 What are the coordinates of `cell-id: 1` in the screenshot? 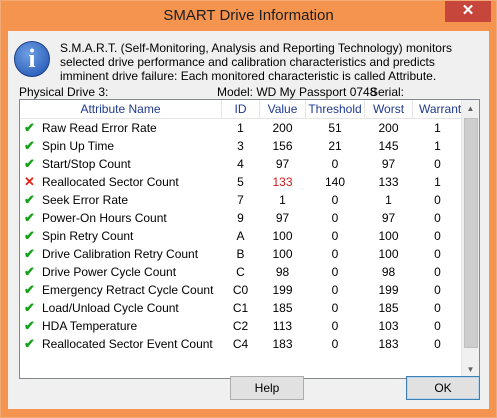 It's located at (240, 128).